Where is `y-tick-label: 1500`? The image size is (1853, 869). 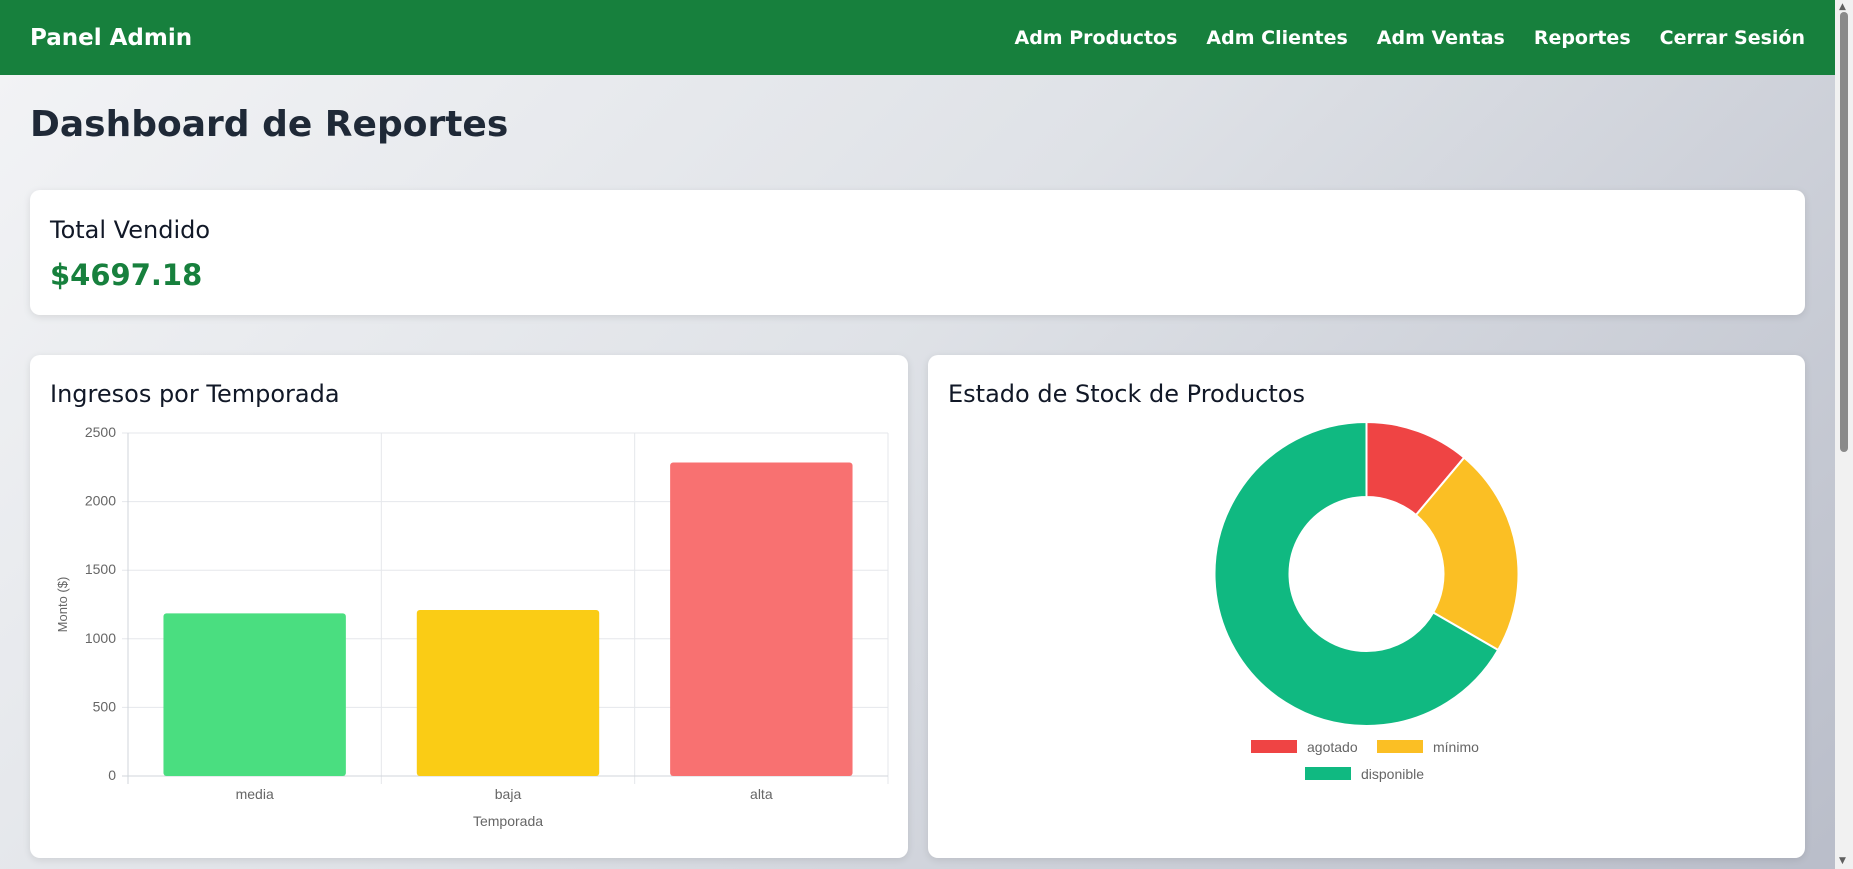
y-tick-label: 1500 is located at coordinates (100, 569).